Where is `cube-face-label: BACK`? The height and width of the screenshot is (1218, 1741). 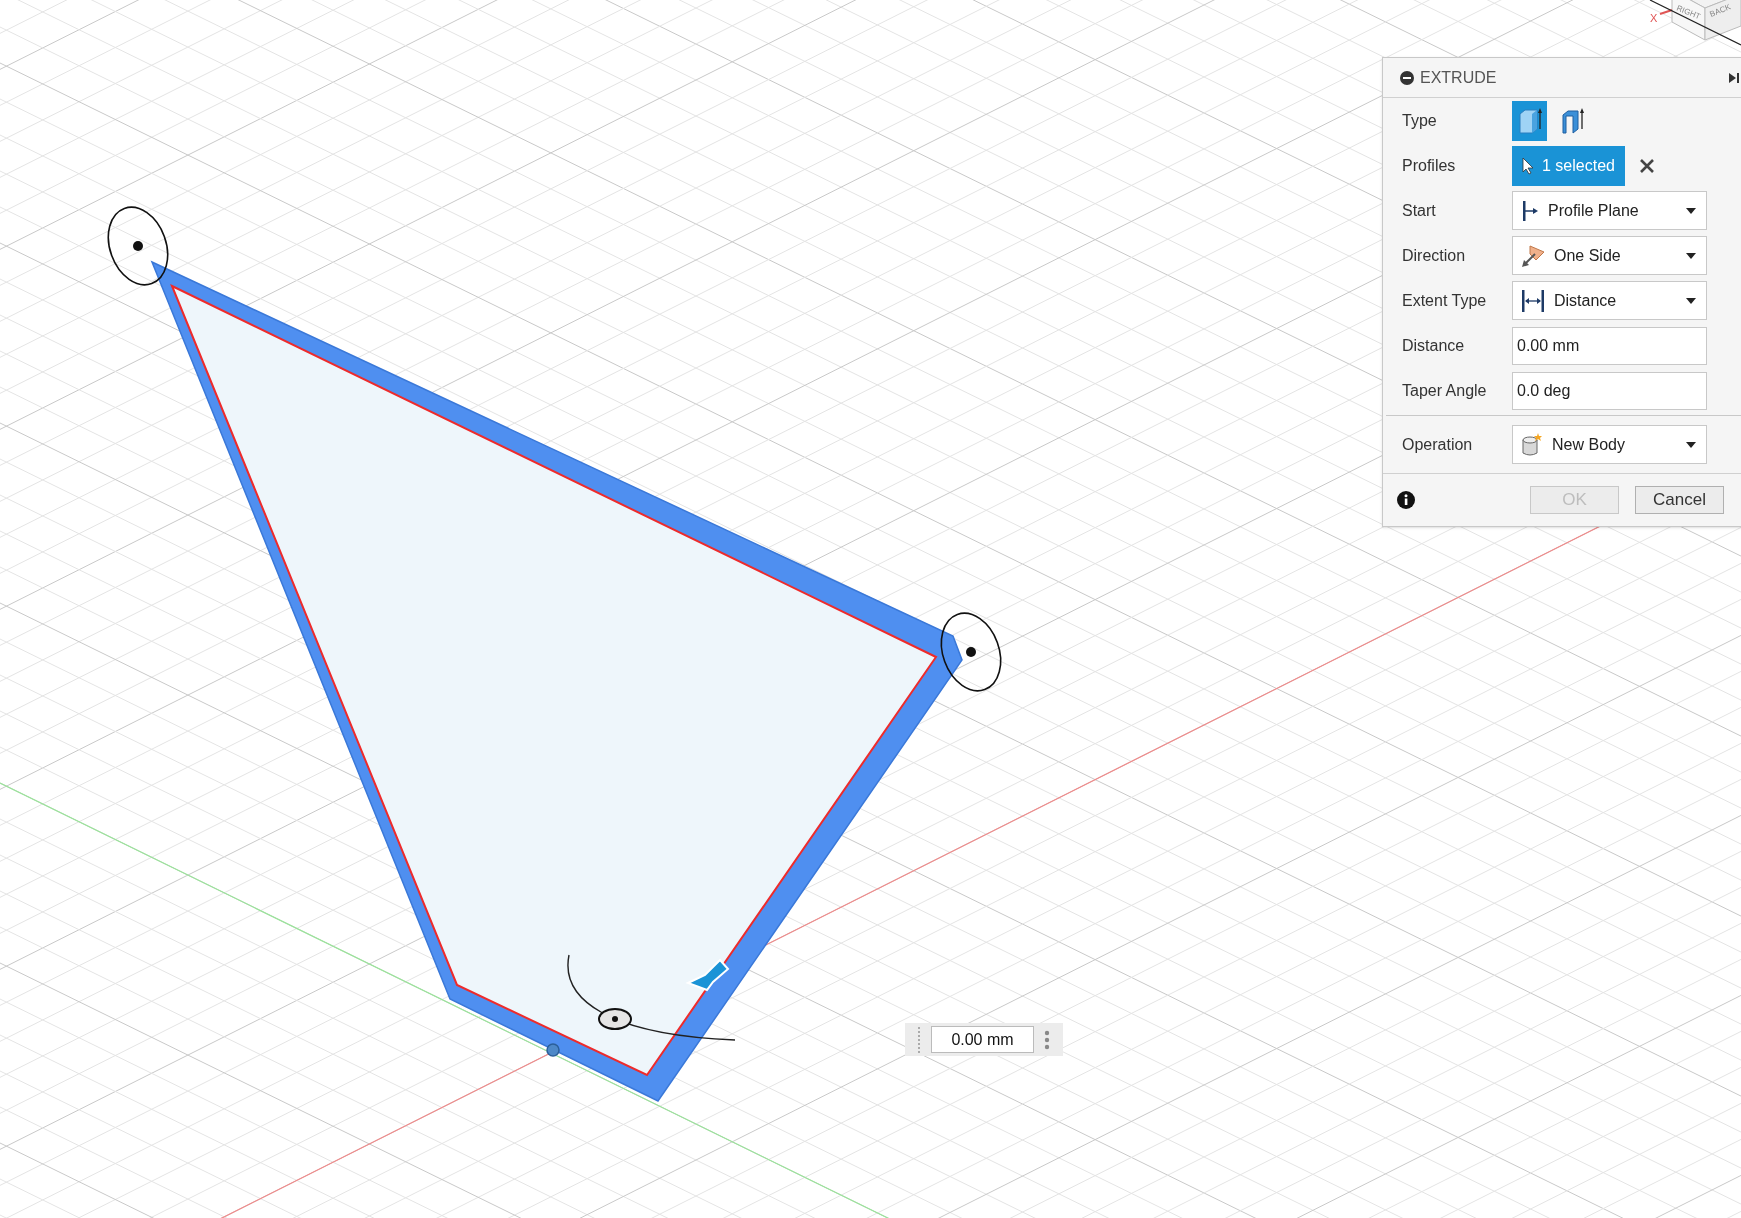 cube-face-label: BACK is located at coordinates (1720, 10).